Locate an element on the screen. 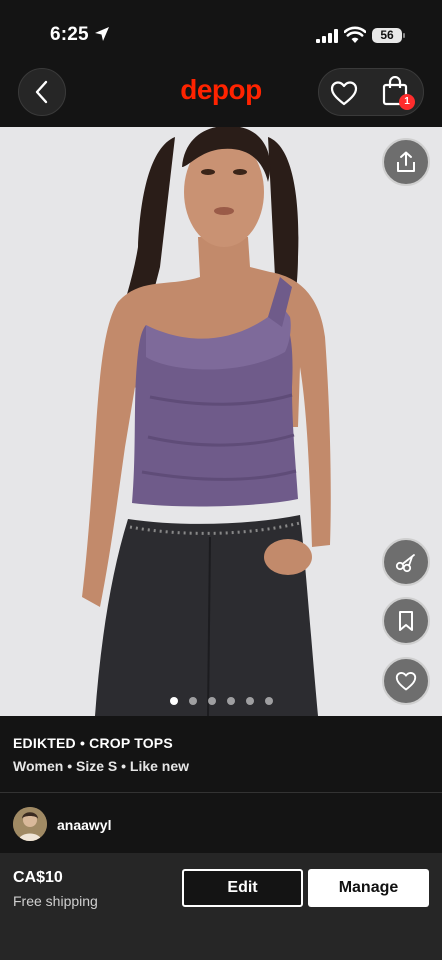 The image size is (442, 960). wifi-icon is located at coordinates (355, 34).